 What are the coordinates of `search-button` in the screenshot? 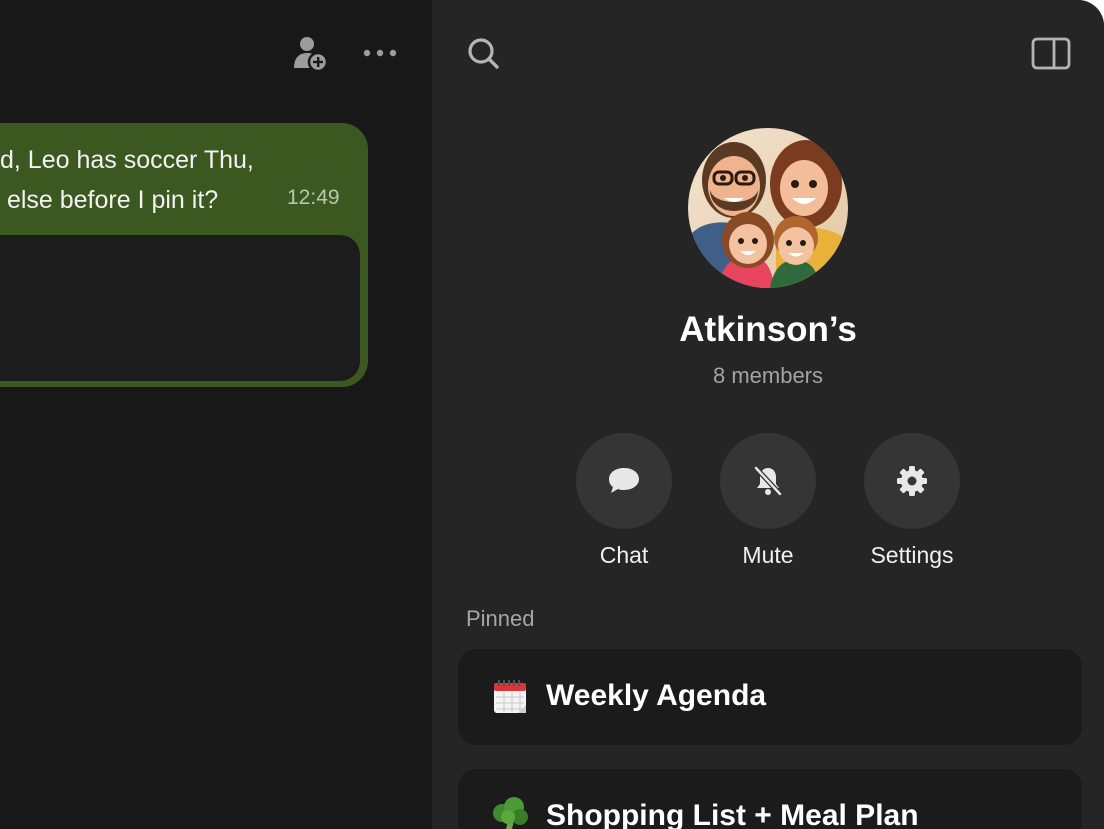 It's located at (484, 54).